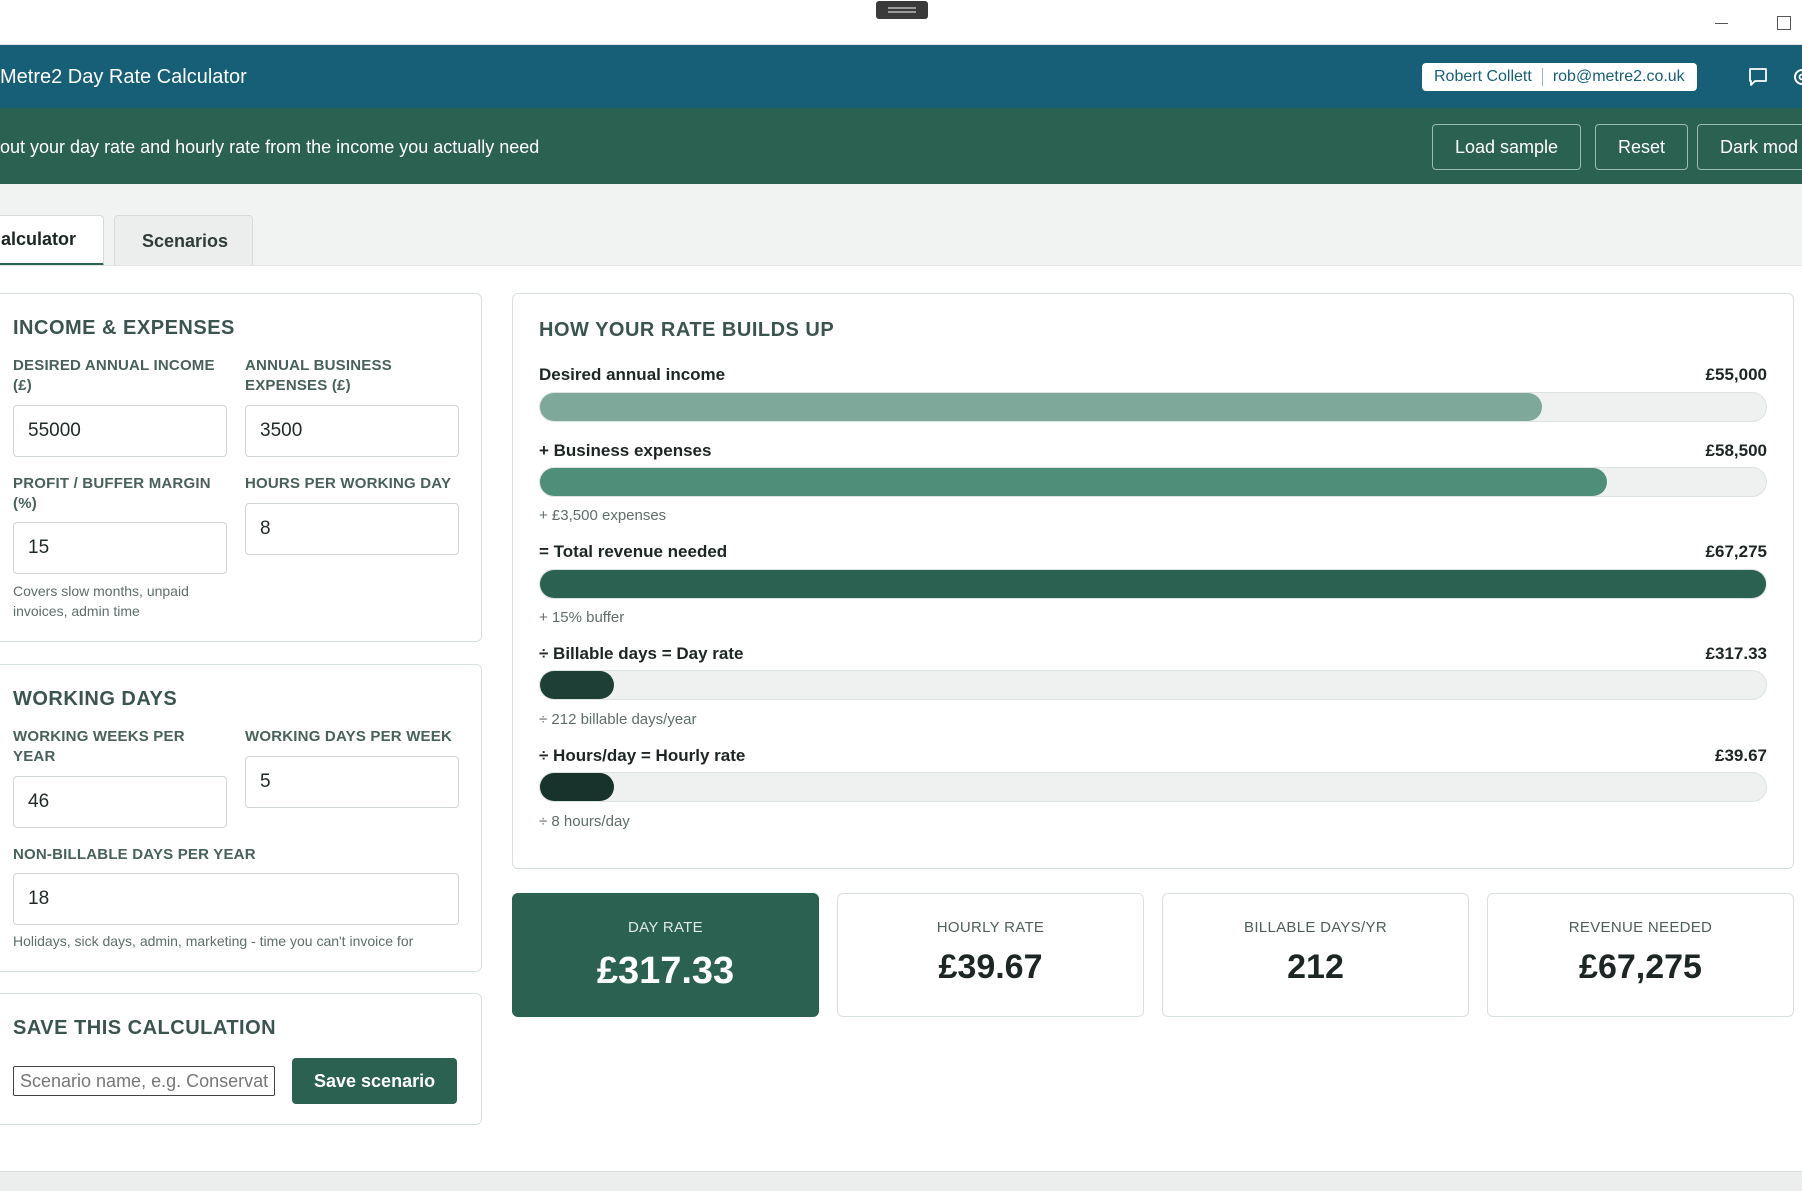 This screenshot has width=1802, height=1191. What do you see at coordinates (352, 431) in the screenshot?
I see `expenses-input` at bounding box center [352, 431].